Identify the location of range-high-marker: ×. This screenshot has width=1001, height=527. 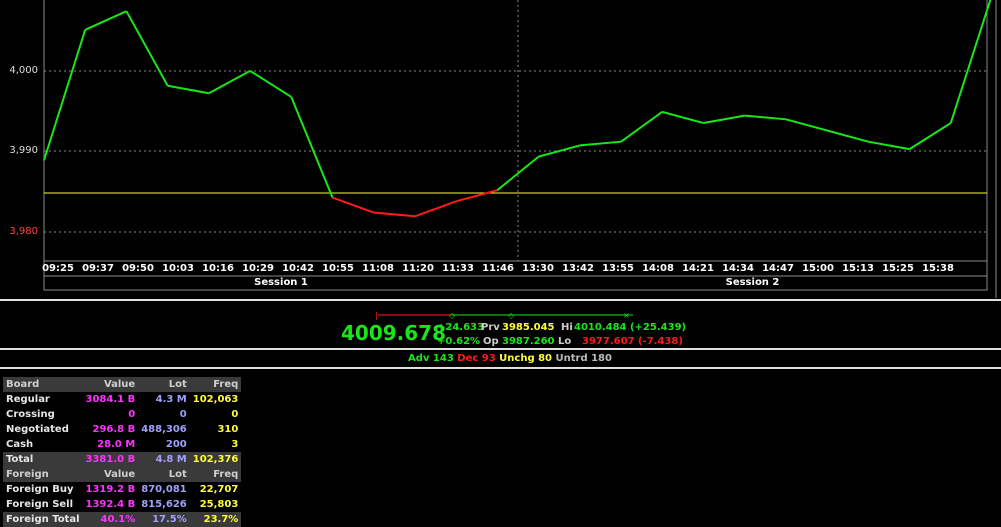
(626, 315).